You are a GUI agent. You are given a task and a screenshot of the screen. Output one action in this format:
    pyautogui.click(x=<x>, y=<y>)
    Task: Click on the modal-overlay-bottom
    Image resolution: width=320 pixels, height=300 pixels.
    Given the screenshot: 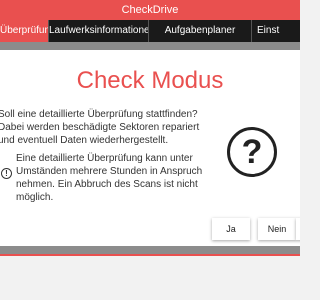 What is the action you would take?
    pyautogui.click(x=150, y=250)
    